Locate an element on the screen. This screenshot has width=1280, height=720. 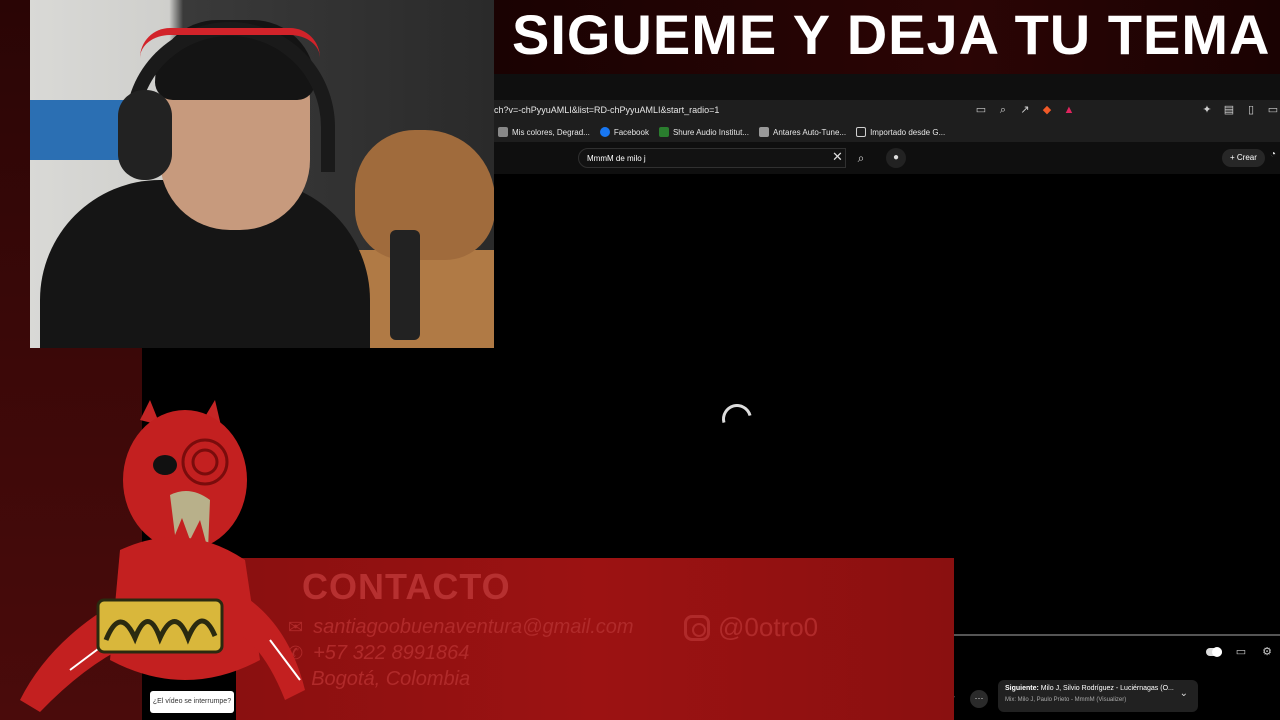
create-button: + Crear is located at coordinates (1243, 158).